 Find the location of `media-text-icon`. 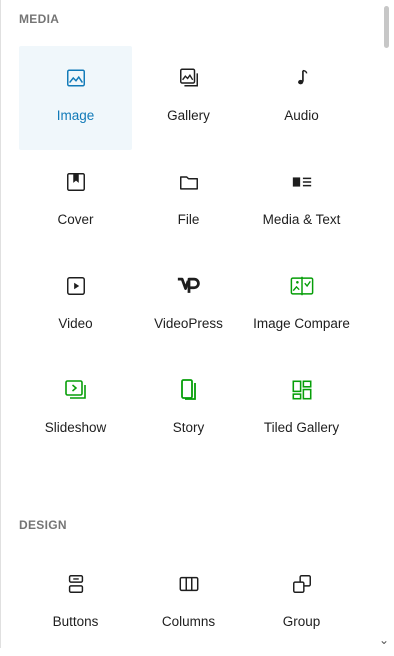

media-text-icon is located at coordinates (302, 182).